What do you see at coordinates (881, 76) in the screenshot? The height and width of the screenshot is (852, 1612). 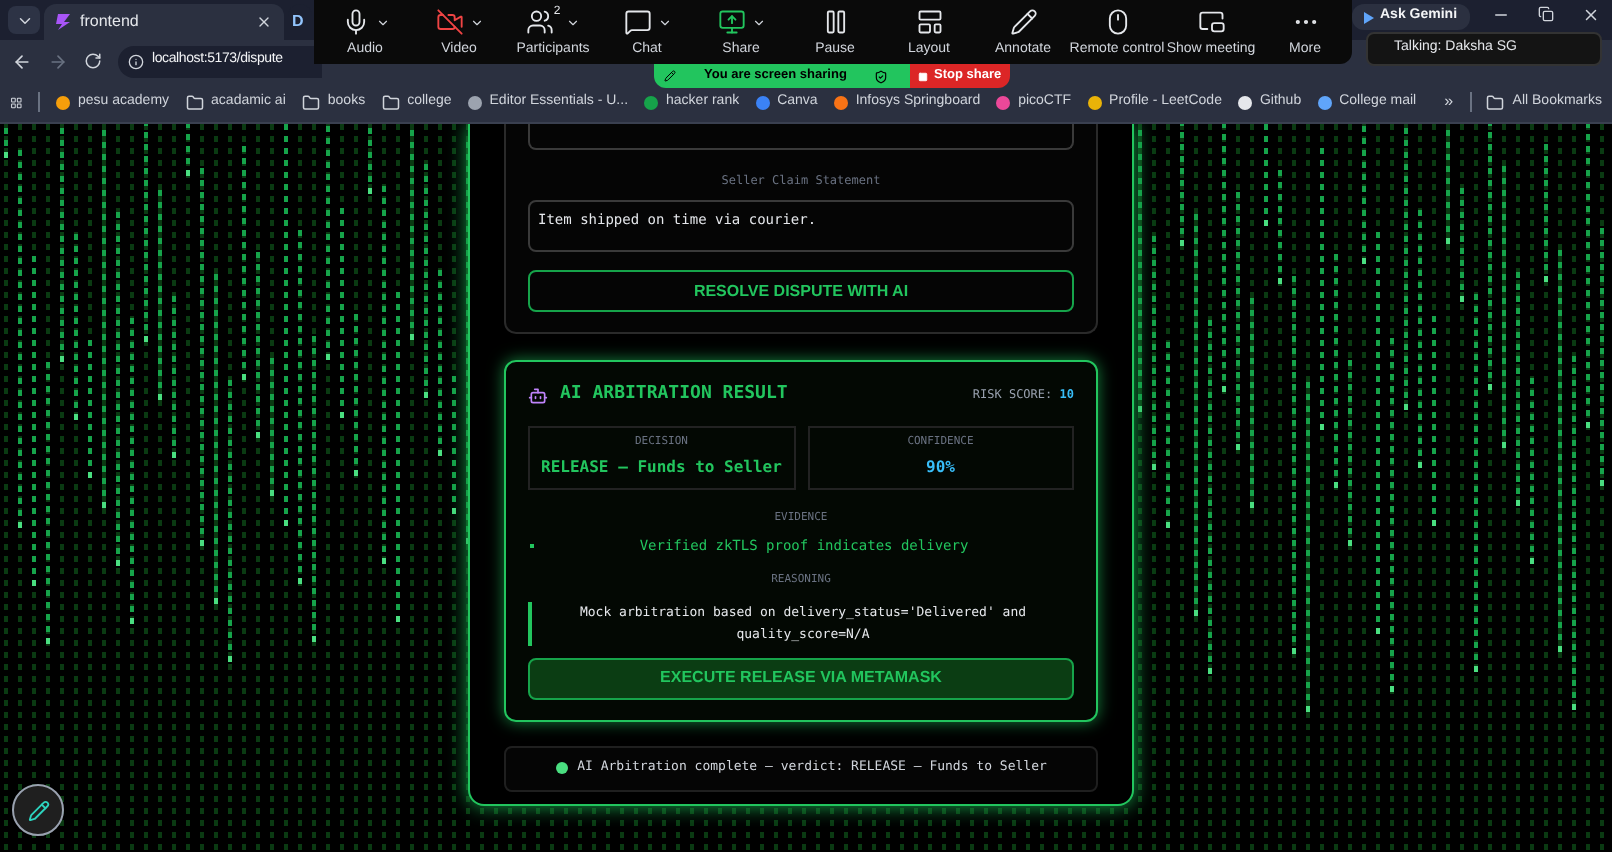 I see `shield-check-icon` at bounding box center [881, 76].